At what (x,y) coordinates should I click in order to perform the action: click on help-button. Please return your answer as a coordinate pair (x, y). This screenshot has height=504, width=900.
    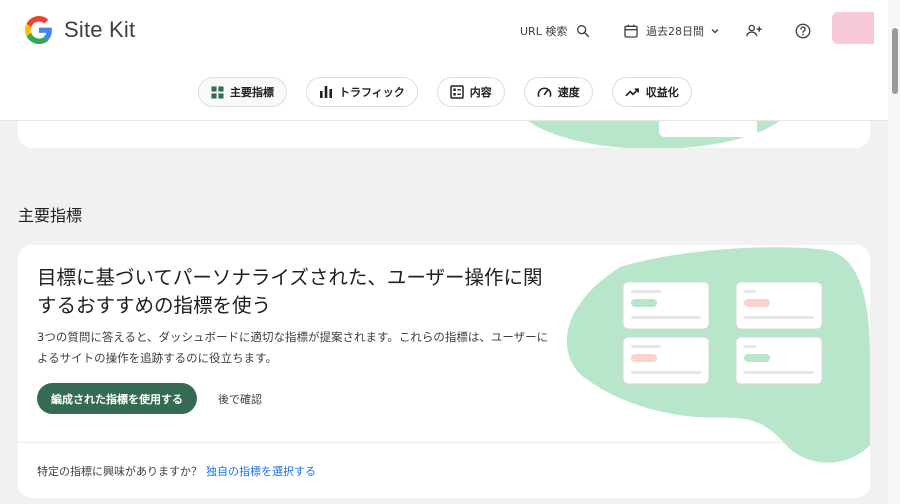
    Looking at the image, I should click on (803, 31).